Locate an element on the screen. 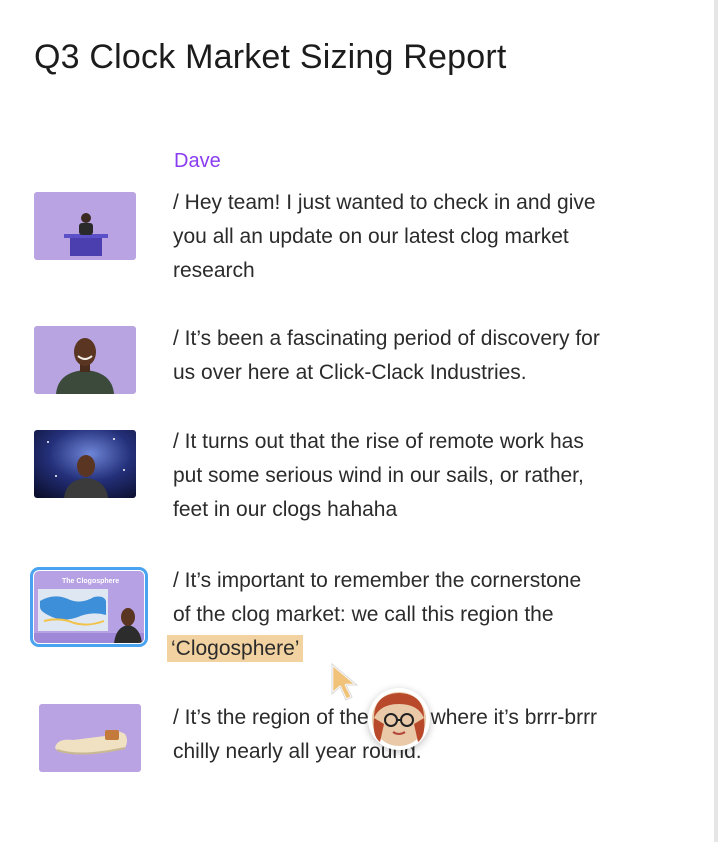 The image size is (718, 842). video-frame-desk-icon is located at coordinates (85, 226).